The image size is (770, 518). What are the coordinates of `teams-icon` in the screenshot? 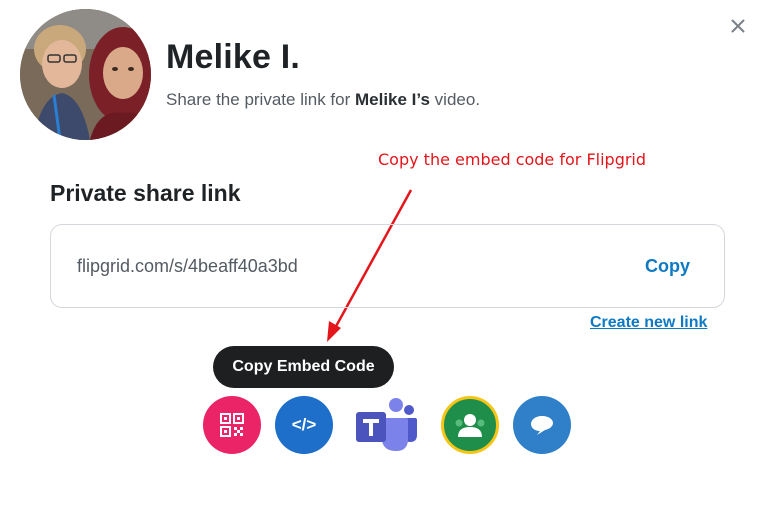 It's located at (386, 424).